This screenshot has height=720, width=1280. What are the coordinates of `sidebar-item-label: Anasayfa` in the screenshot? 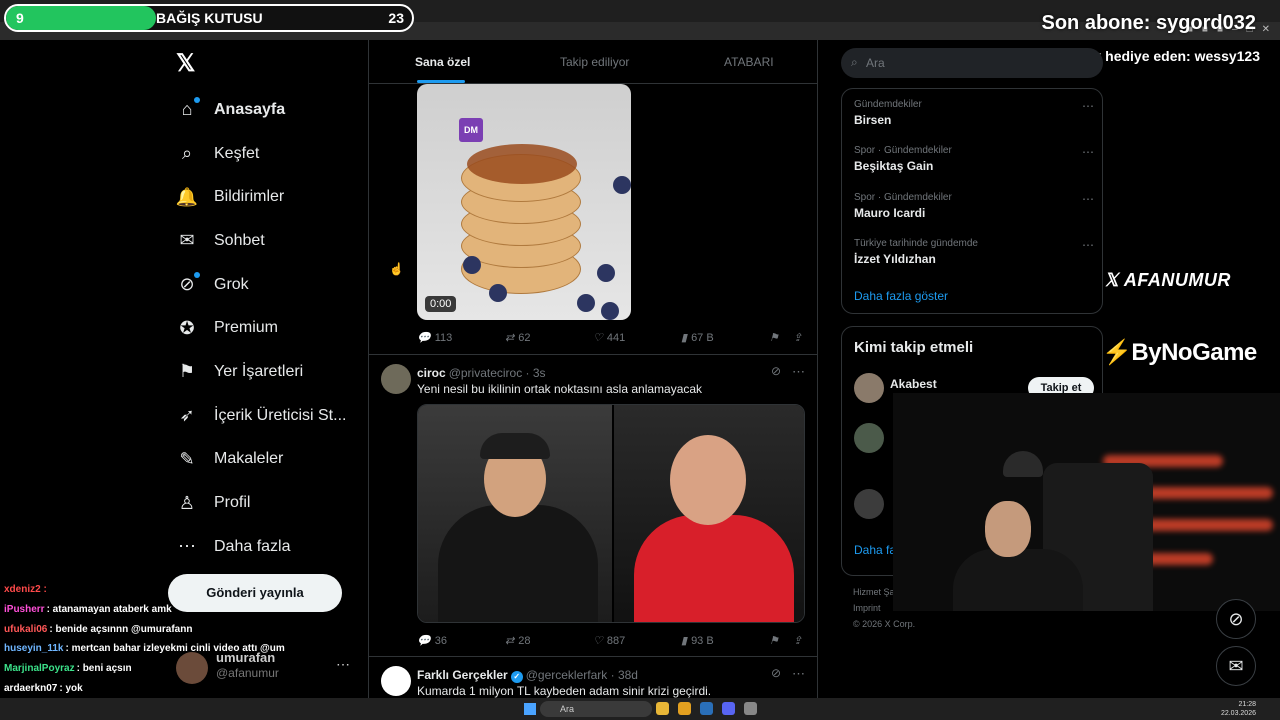 It's located at (250, 109).